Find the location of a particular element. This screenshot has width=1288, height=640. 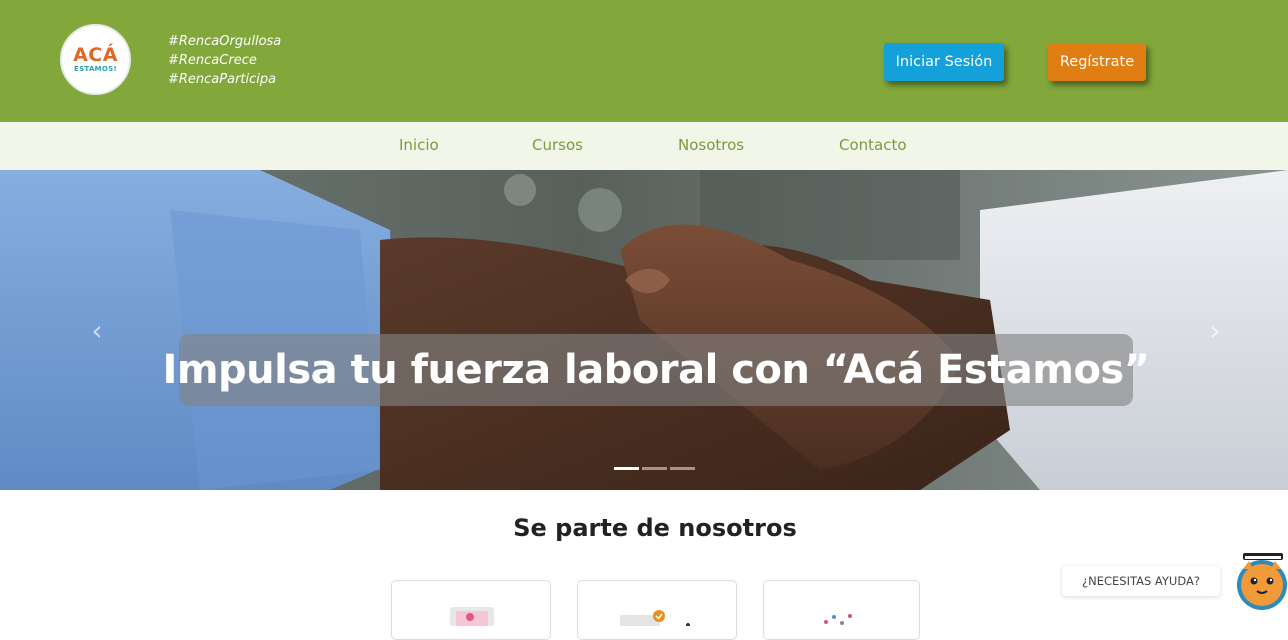

nav-item-contacto: Contacto is located at coordinates (873, 145).